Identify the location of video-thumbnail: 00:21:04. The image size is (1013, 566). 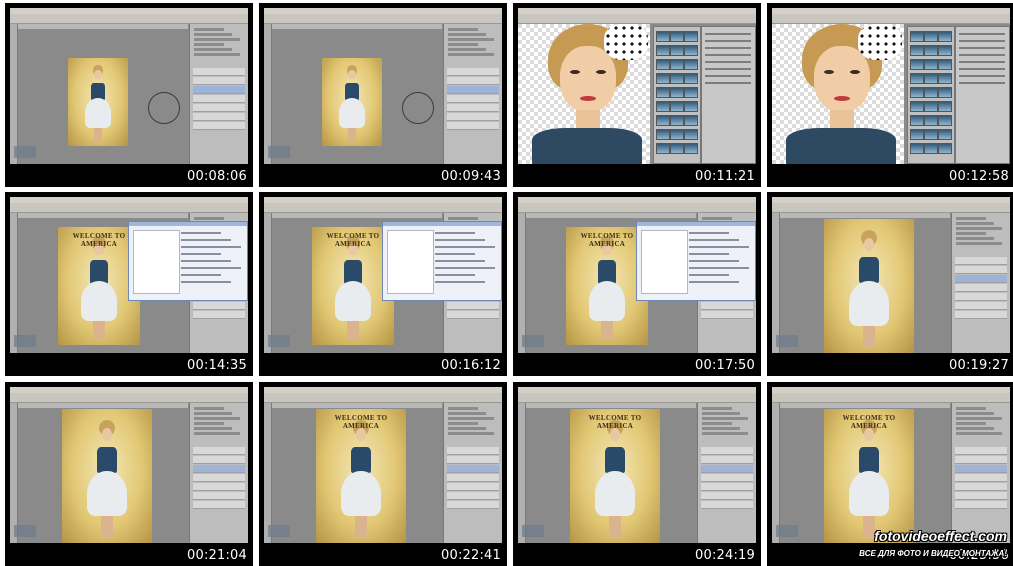
(129, 474).